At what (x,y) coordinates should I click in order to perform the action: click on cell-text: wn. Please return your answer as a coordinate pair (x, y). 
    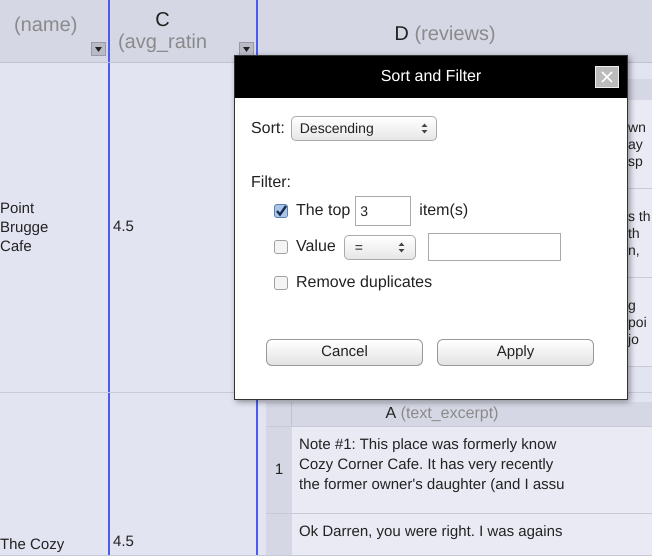
    Looking at the image, I should click on (637, 127).